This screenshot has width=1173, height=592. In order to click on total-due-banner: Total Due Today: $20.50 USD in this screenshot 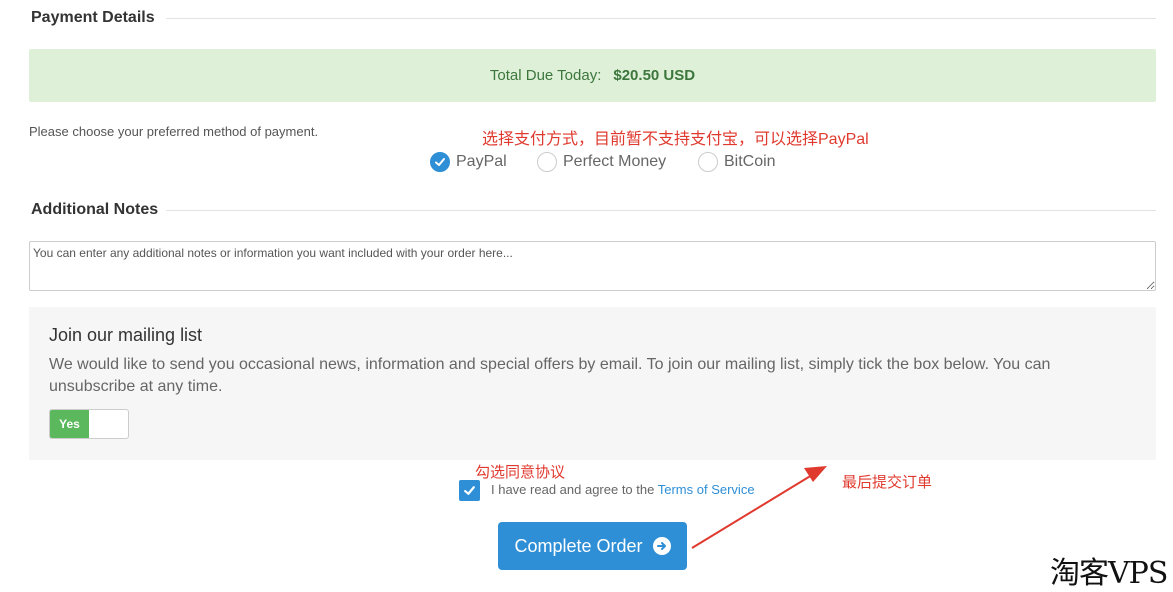, I will do `click(592, 75)`.